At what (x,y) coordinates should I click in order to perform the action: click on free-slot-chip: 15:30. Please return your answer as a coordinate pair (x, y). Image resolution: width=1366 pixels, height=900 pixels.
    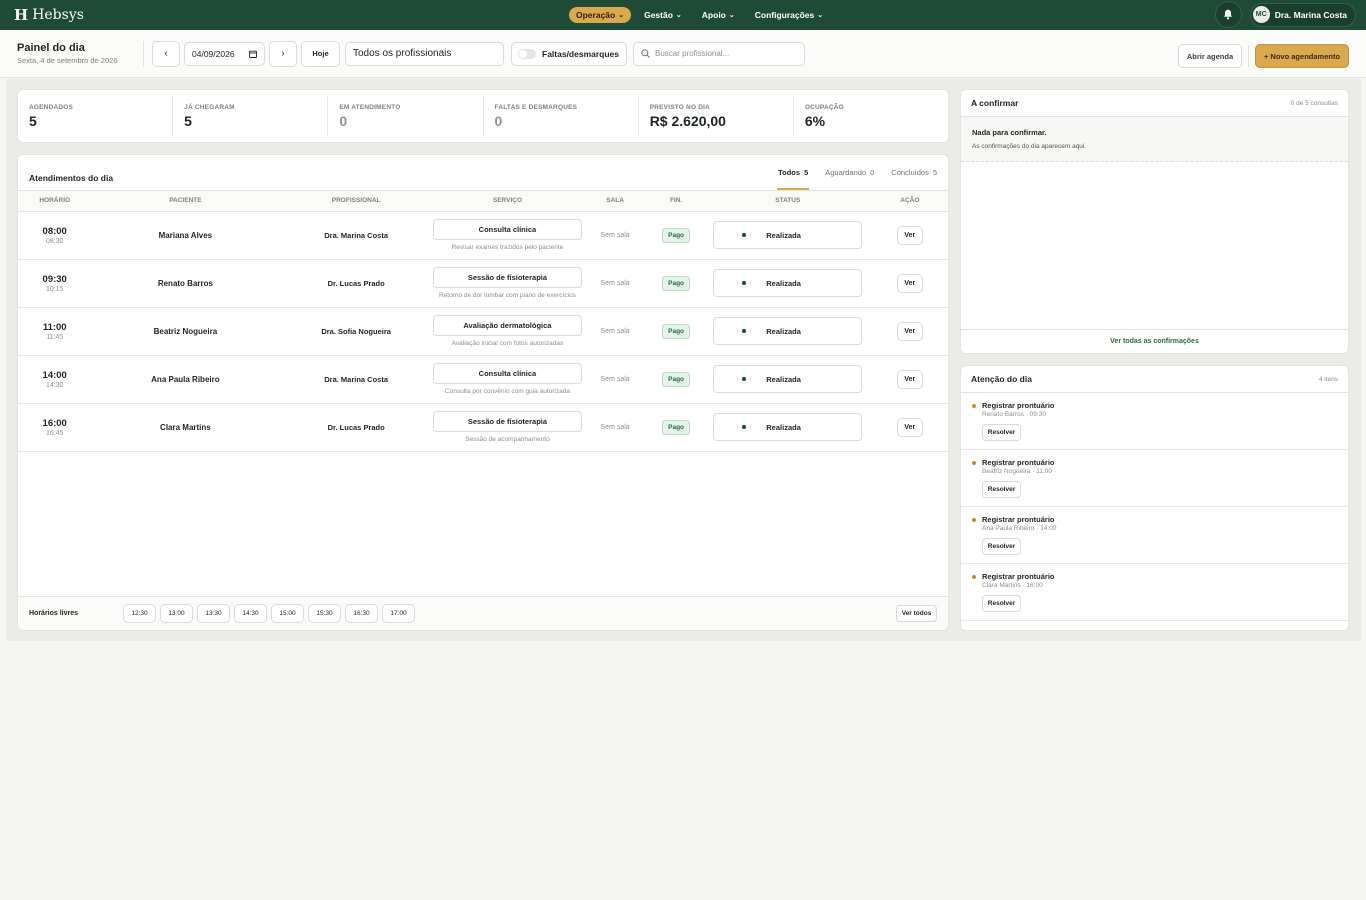
    Looking at the image, I should click on (324, 613).